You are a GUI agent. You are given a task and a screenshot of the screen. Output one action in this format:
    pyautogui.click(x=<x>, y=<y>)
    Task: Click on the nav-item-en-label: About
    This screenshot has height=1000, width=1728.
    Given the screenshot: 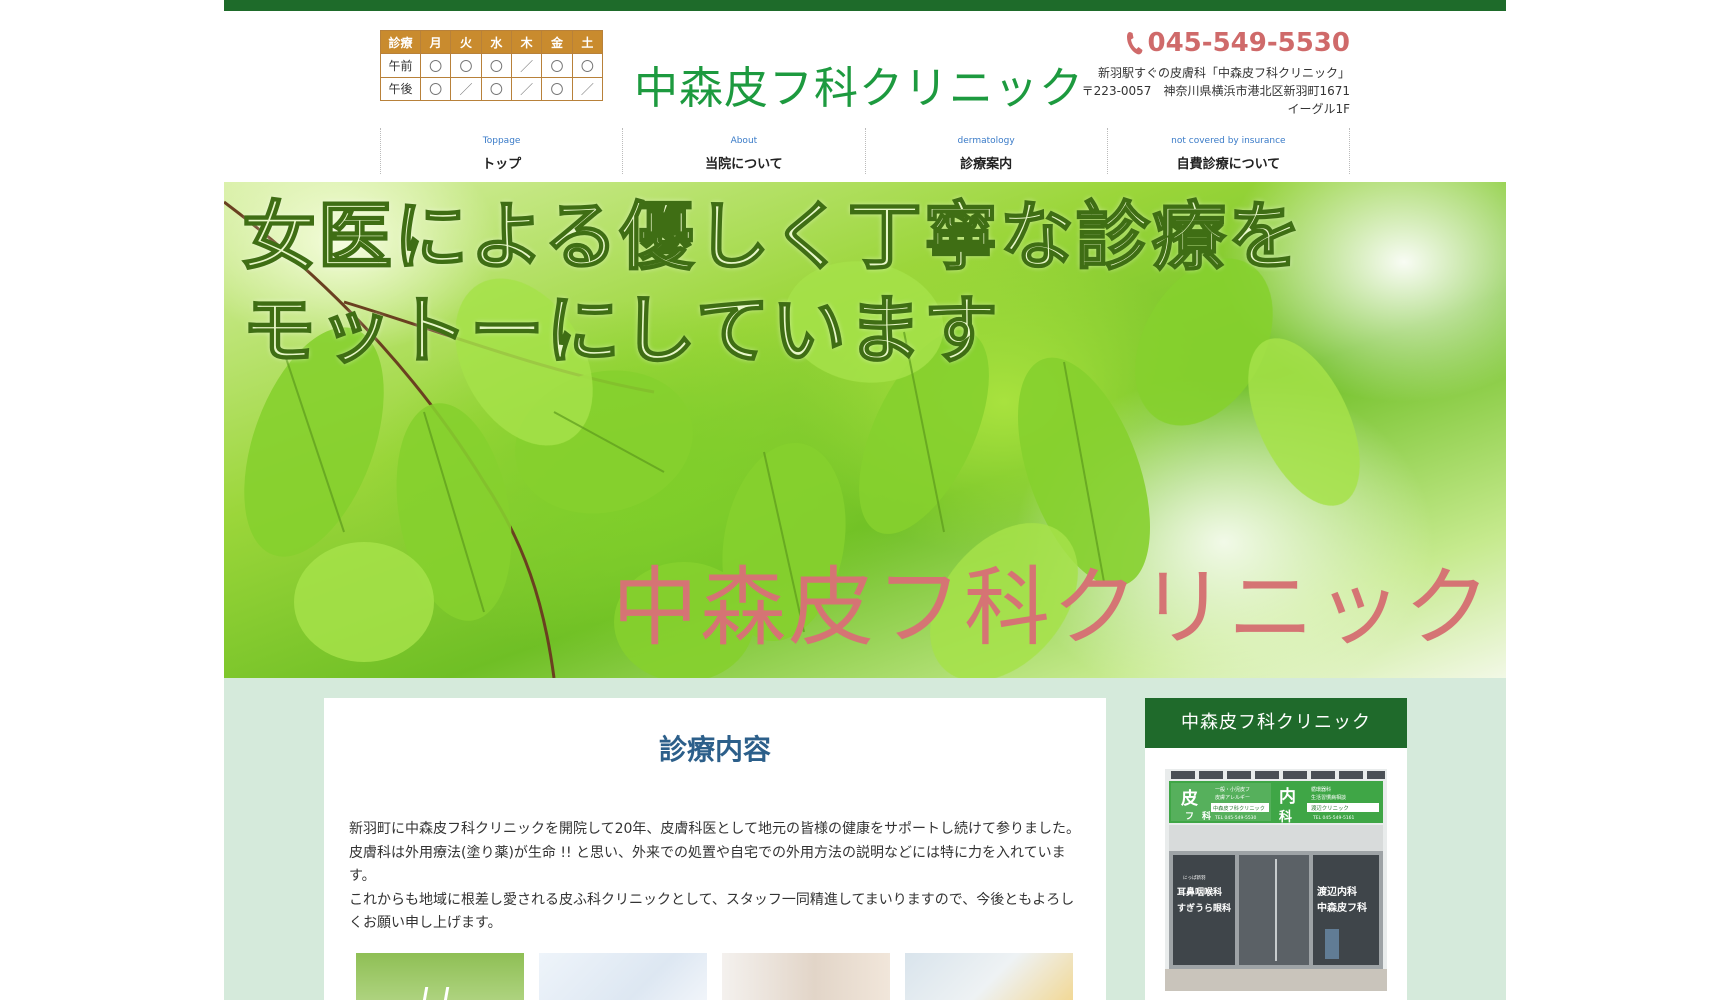 What is the action you would take?
    pyautogui.click(x=744, y=141)
    